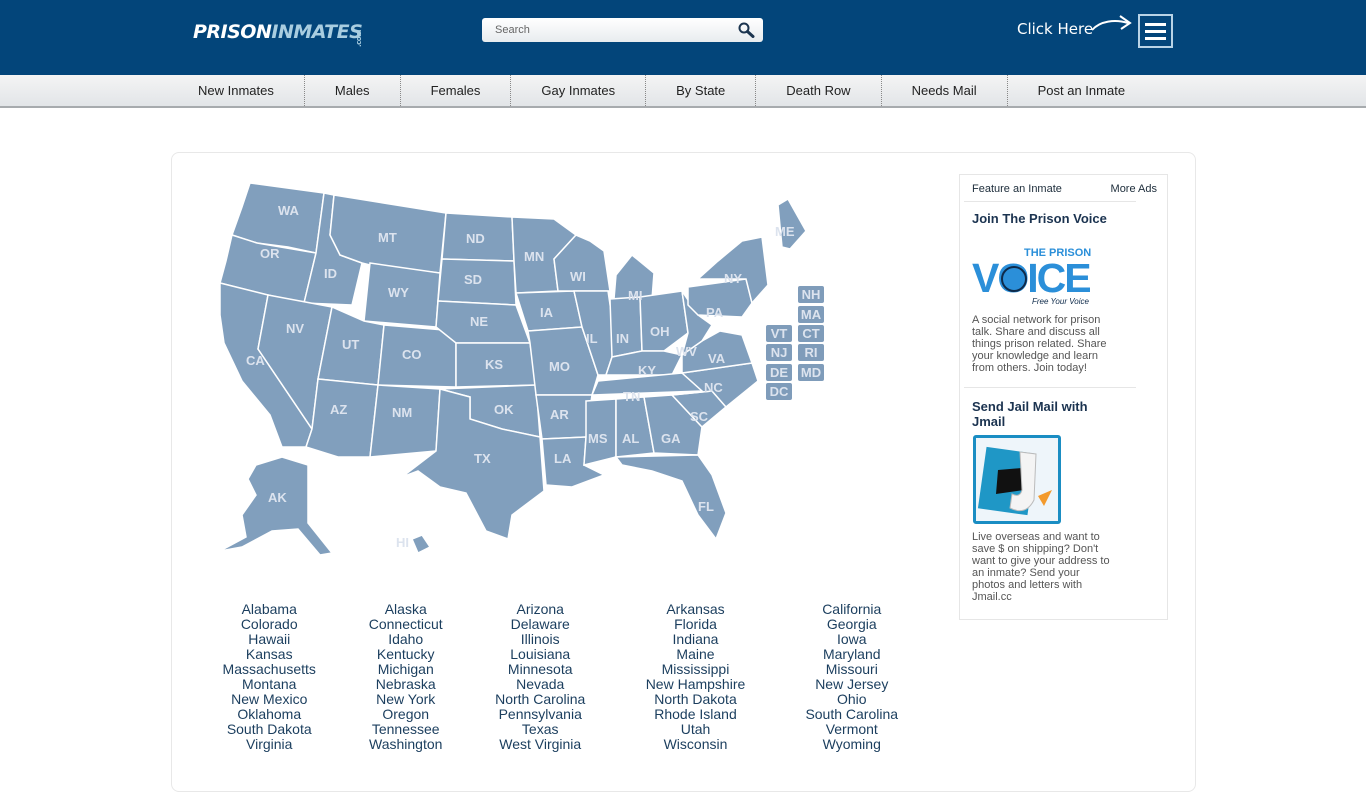  I want to click on state-box-MD: MD, so click(811, 372).